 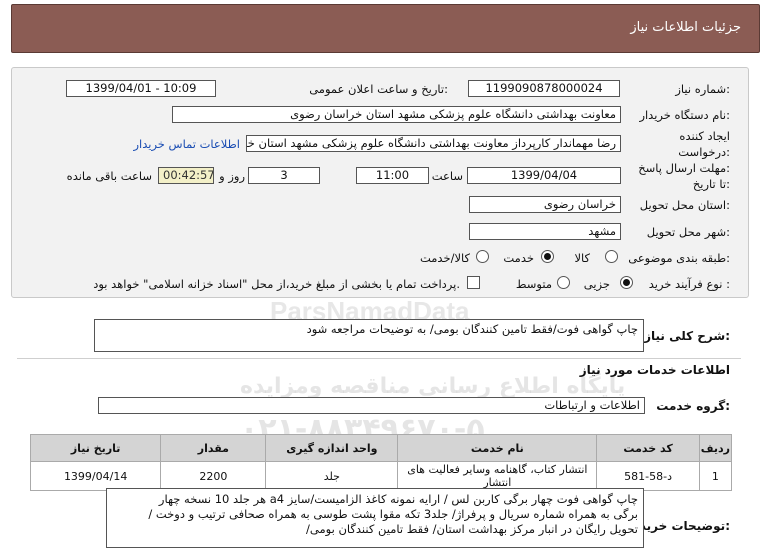 I want to click on category-label: طبقه بندی موضوعی:, so click(x=679, y=258).